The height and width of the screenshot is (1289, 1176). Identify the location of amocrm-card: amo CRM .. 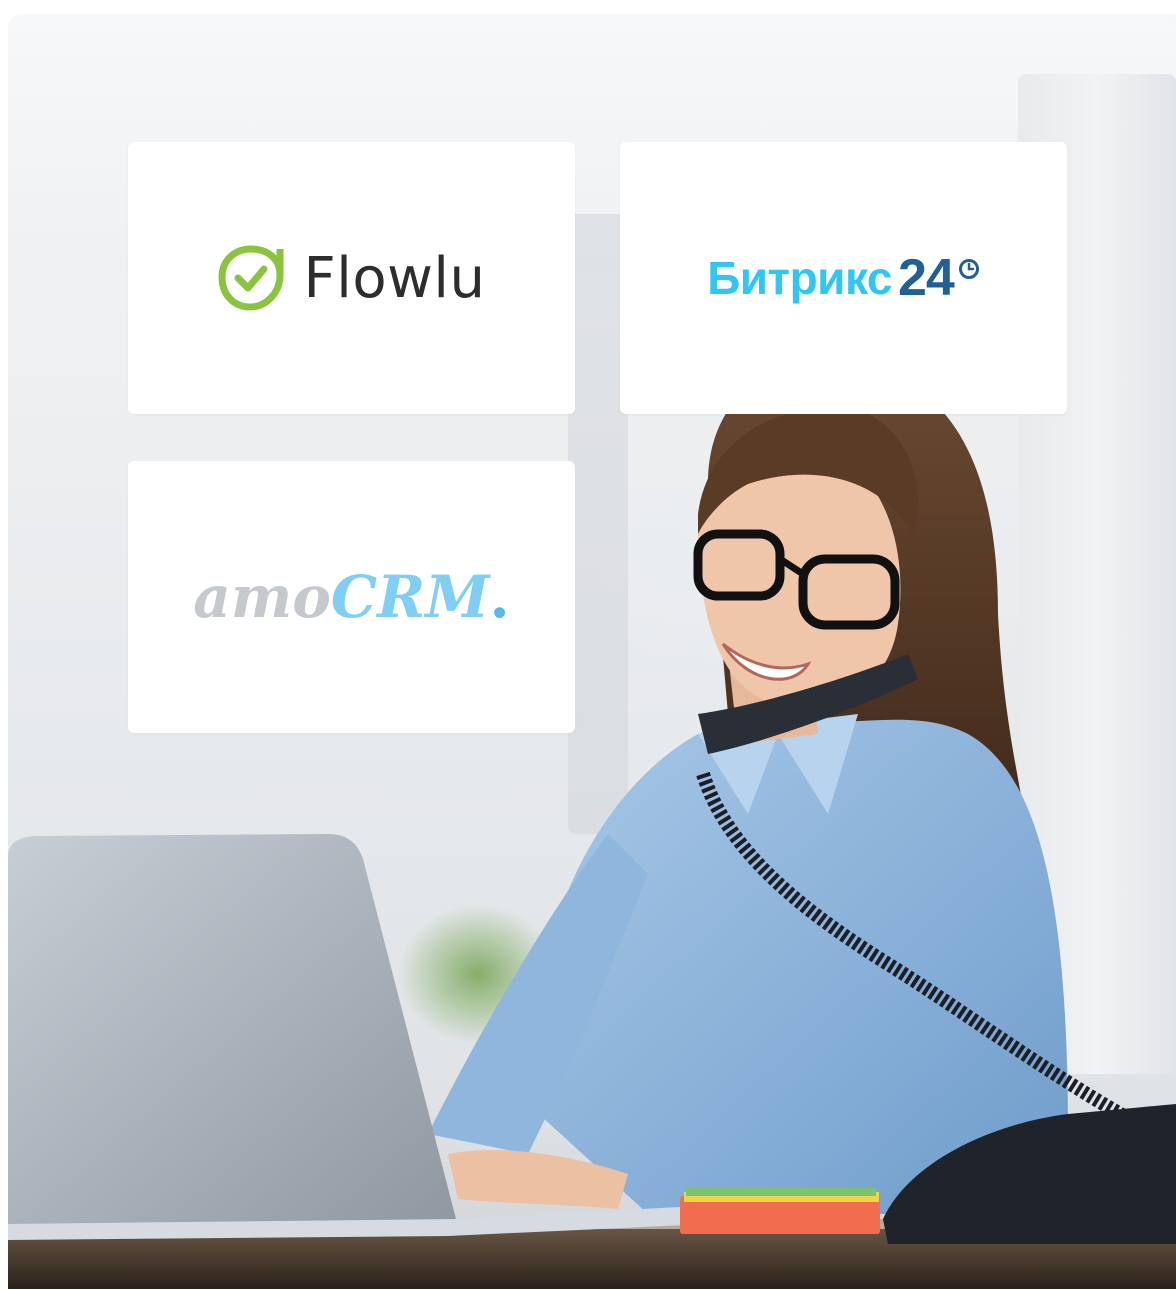
(351, 597).